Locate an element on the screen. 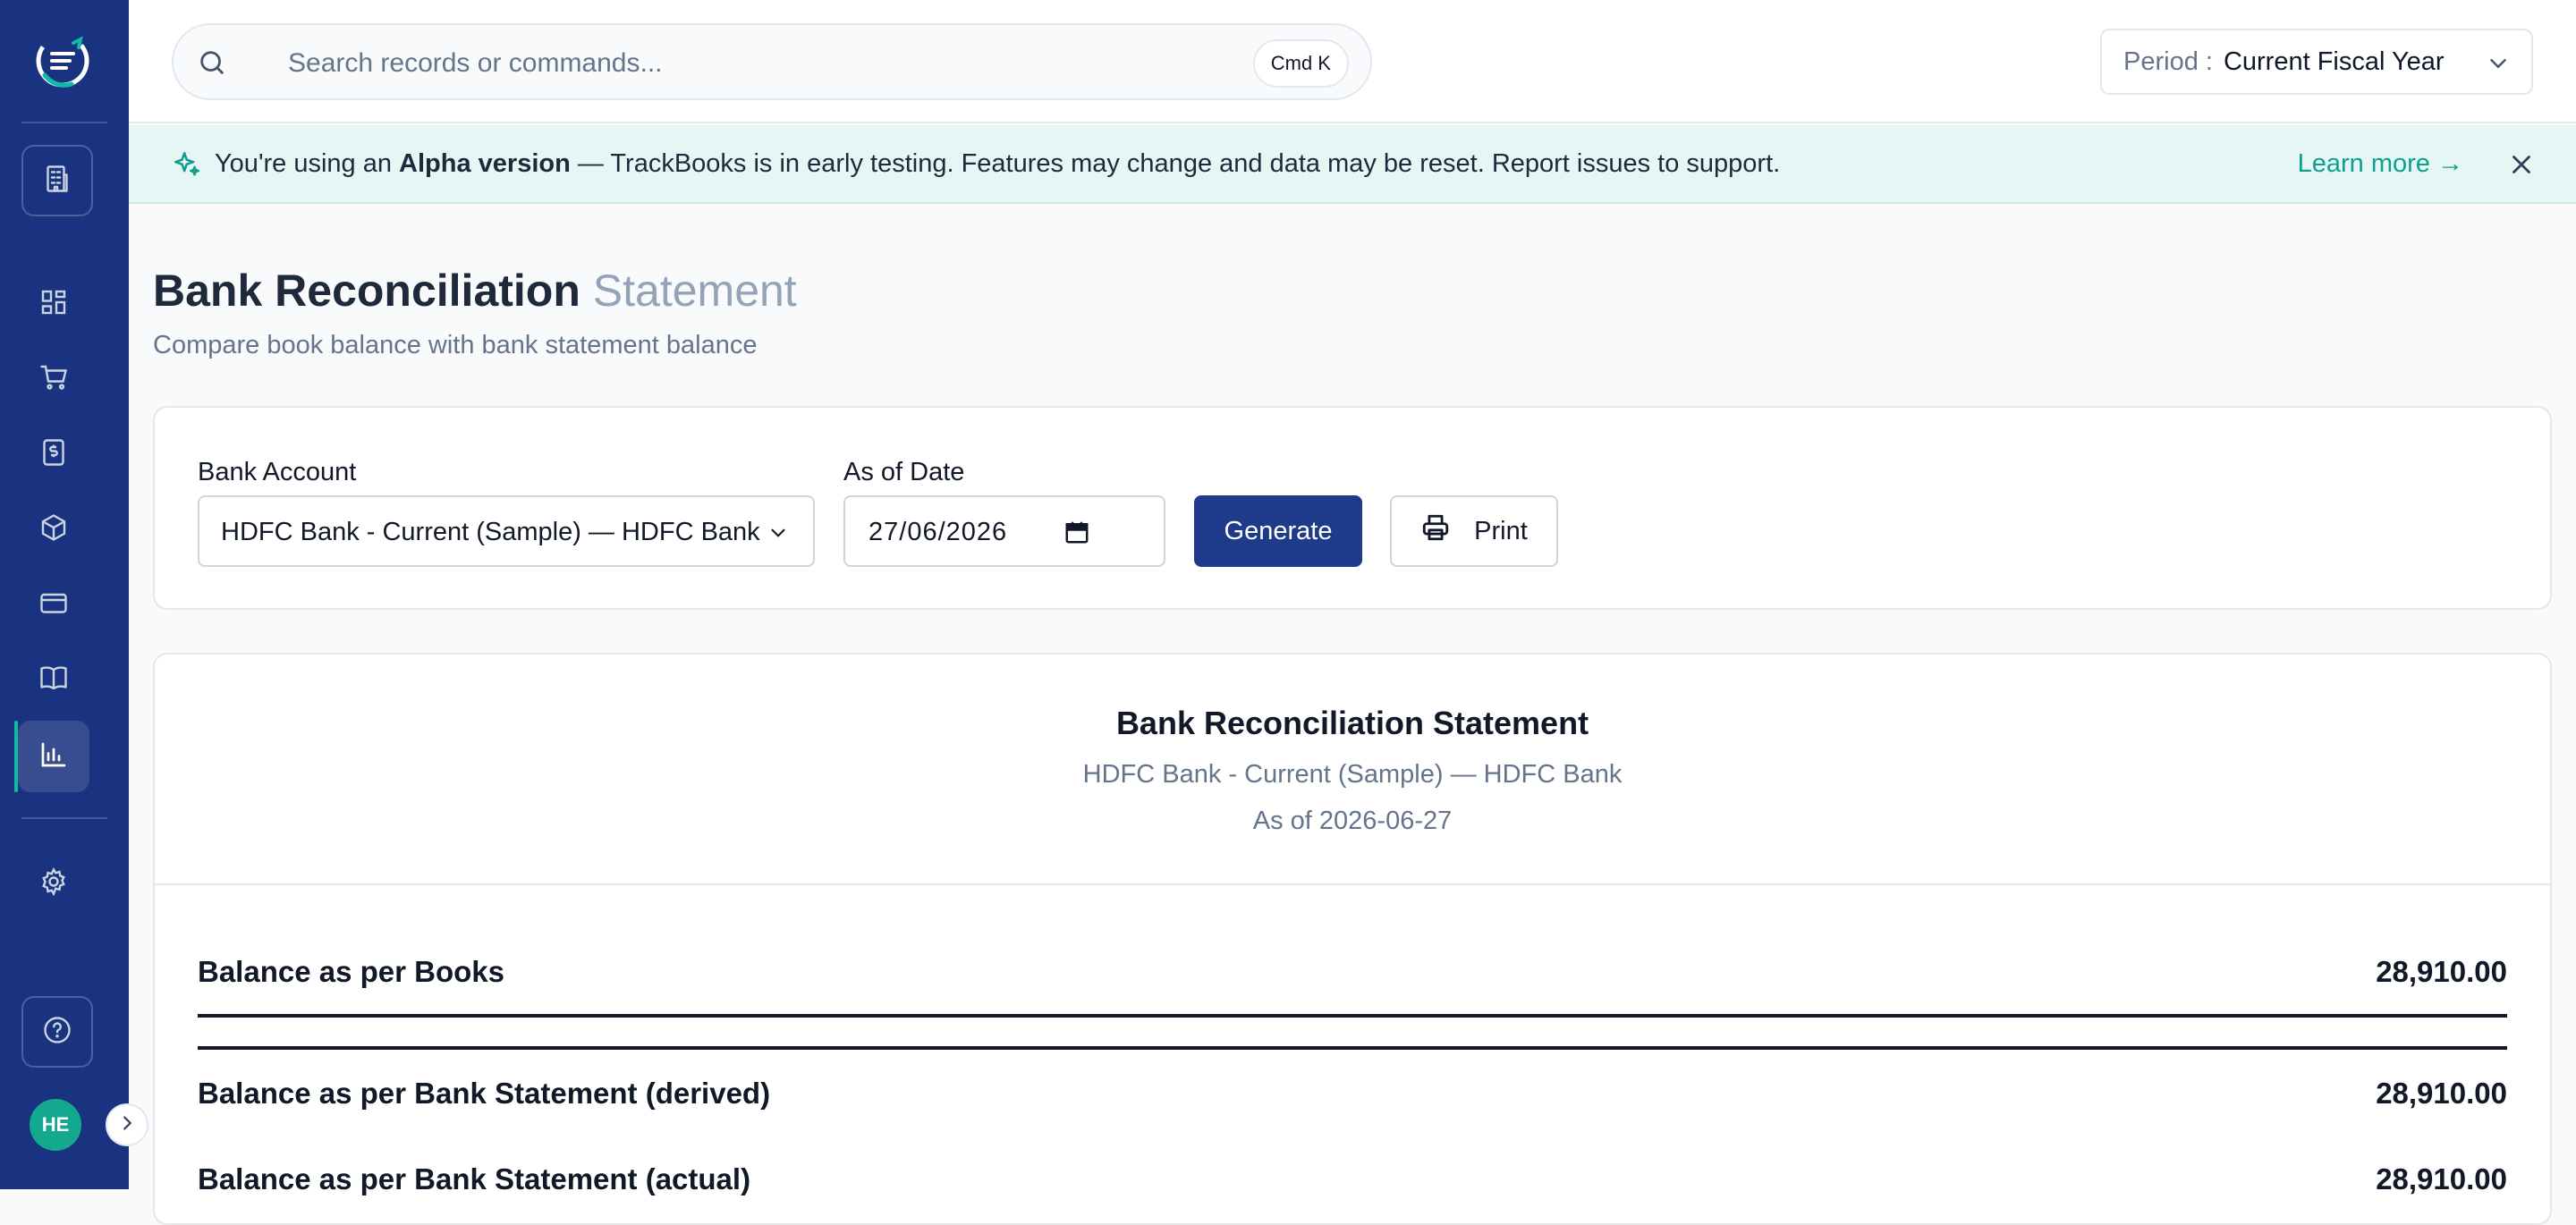 Image resolution: width=2576 pixels, height=1225 pixels. search-bar: Search records or commands... Cmd K is located at coordinates (772, 61).